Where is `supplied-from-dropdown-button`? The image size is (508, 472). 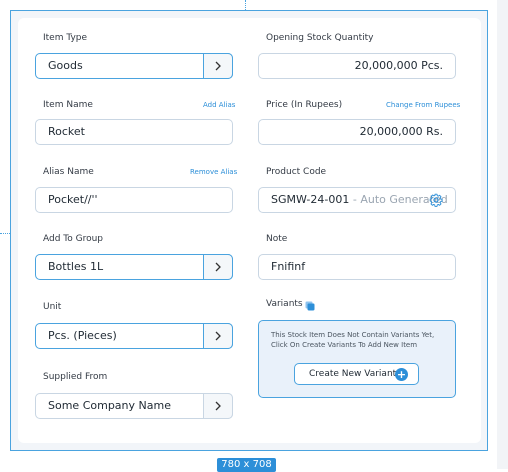 supplied-from-dropdown-button is located at coordinates (218, 406).